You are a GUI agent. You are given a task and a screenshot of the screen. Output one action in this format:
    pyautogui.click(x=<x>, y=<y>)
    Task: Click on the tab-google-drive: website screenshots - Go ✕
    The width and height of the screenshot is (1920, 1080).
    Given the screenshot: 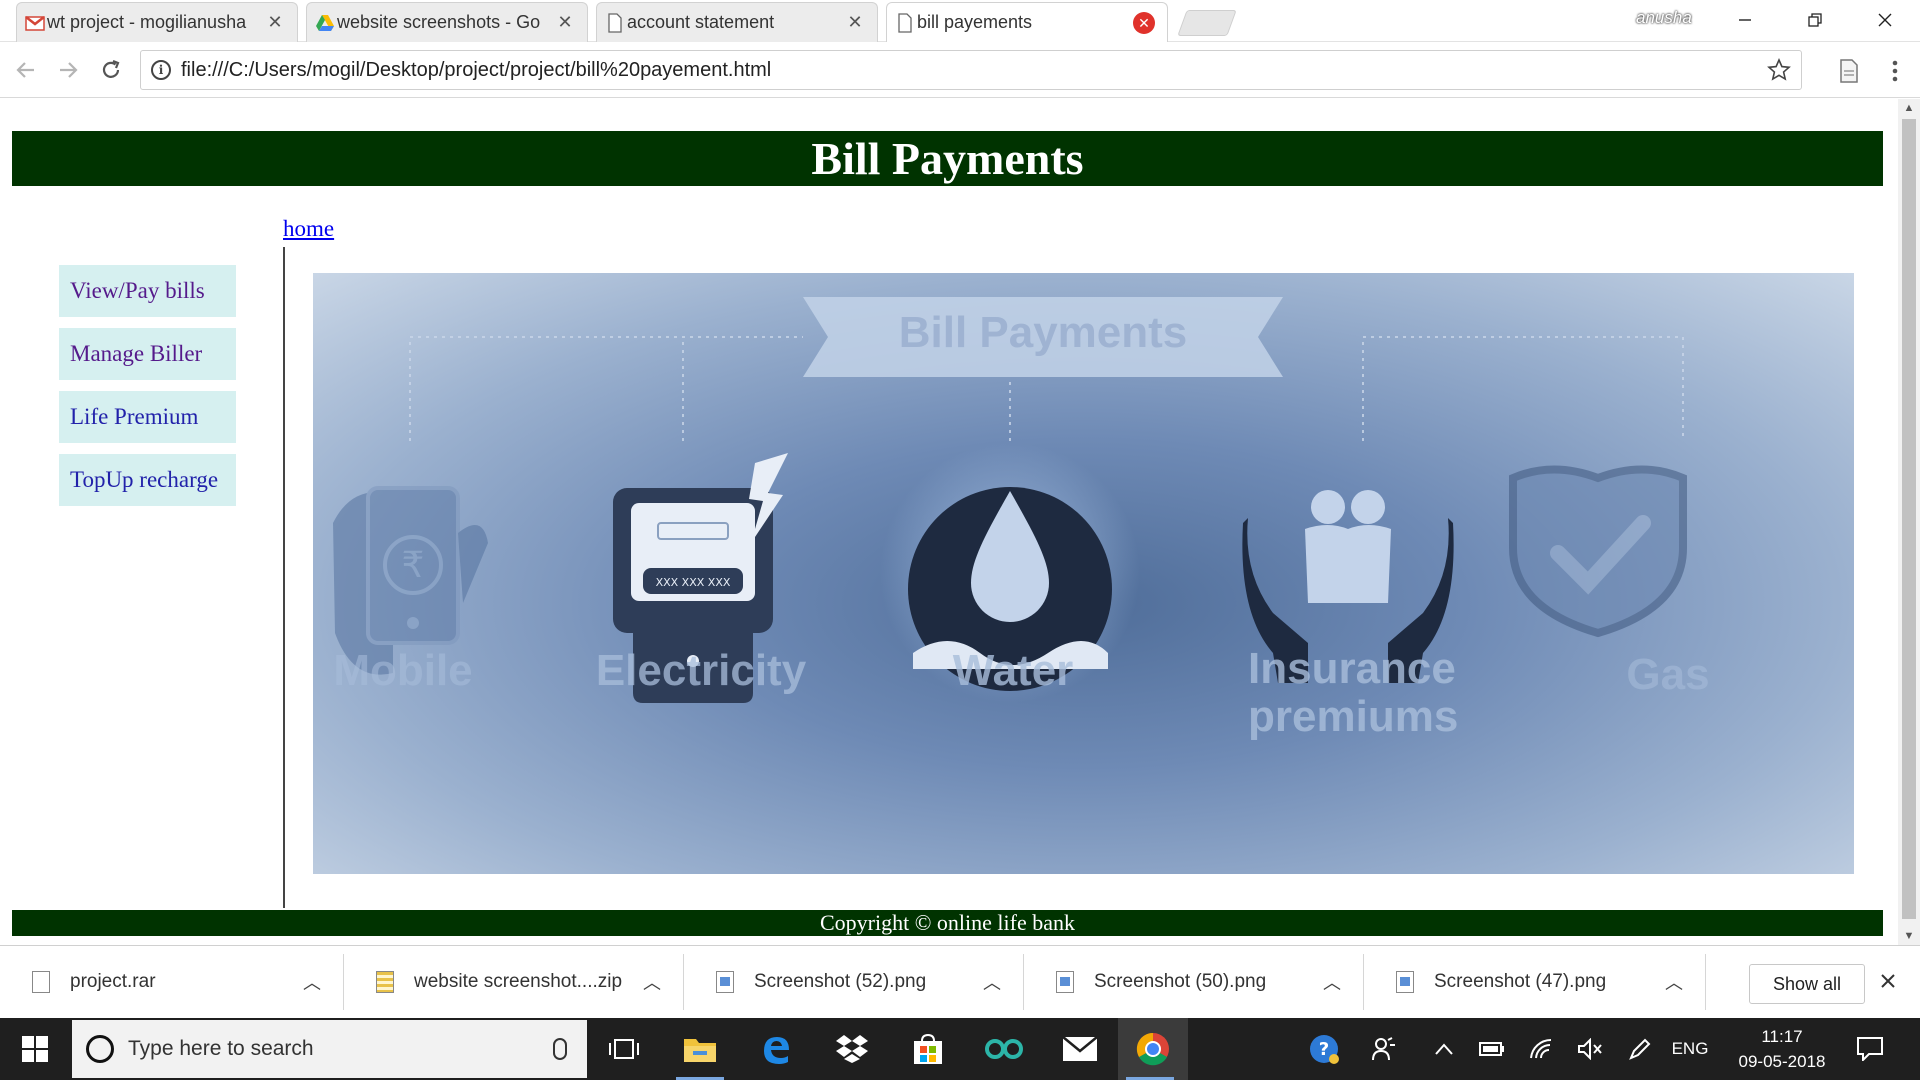 What is the action you would take?
    pyautogui.click(x=447, y=22)
    